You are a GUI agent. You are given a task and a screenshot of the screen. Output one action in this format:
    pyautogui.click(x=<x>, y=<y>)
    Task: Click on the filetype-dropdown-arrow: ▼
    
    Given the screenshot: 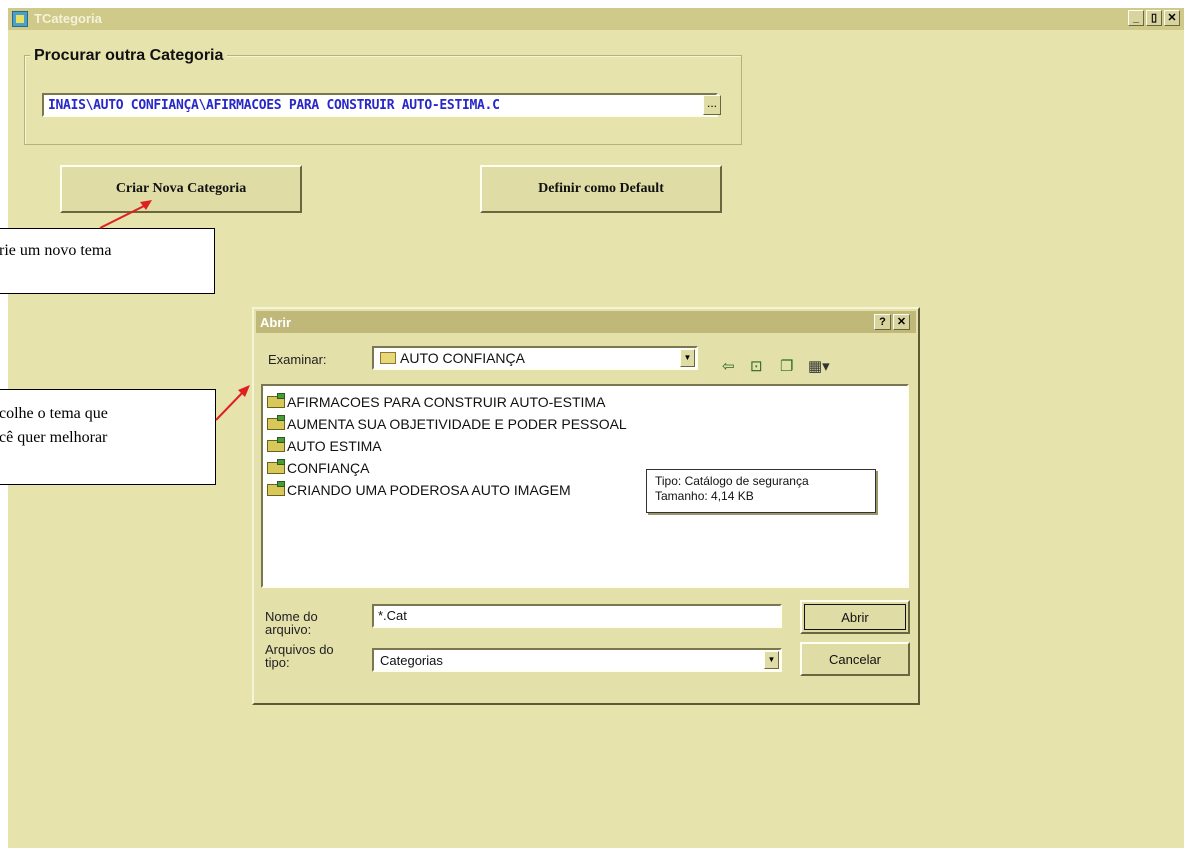 What is the action you would take?
    pyautogui.click(x=771, y=660)
    